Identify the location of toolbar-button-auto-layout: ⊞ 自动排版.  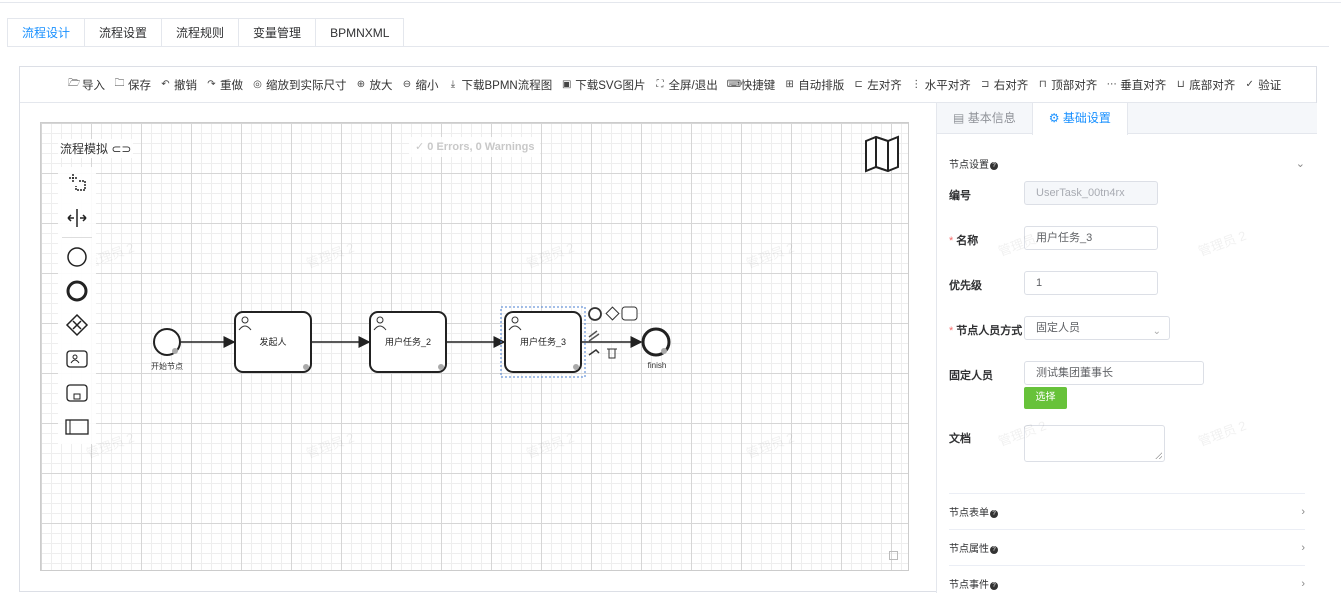
(814, 85).